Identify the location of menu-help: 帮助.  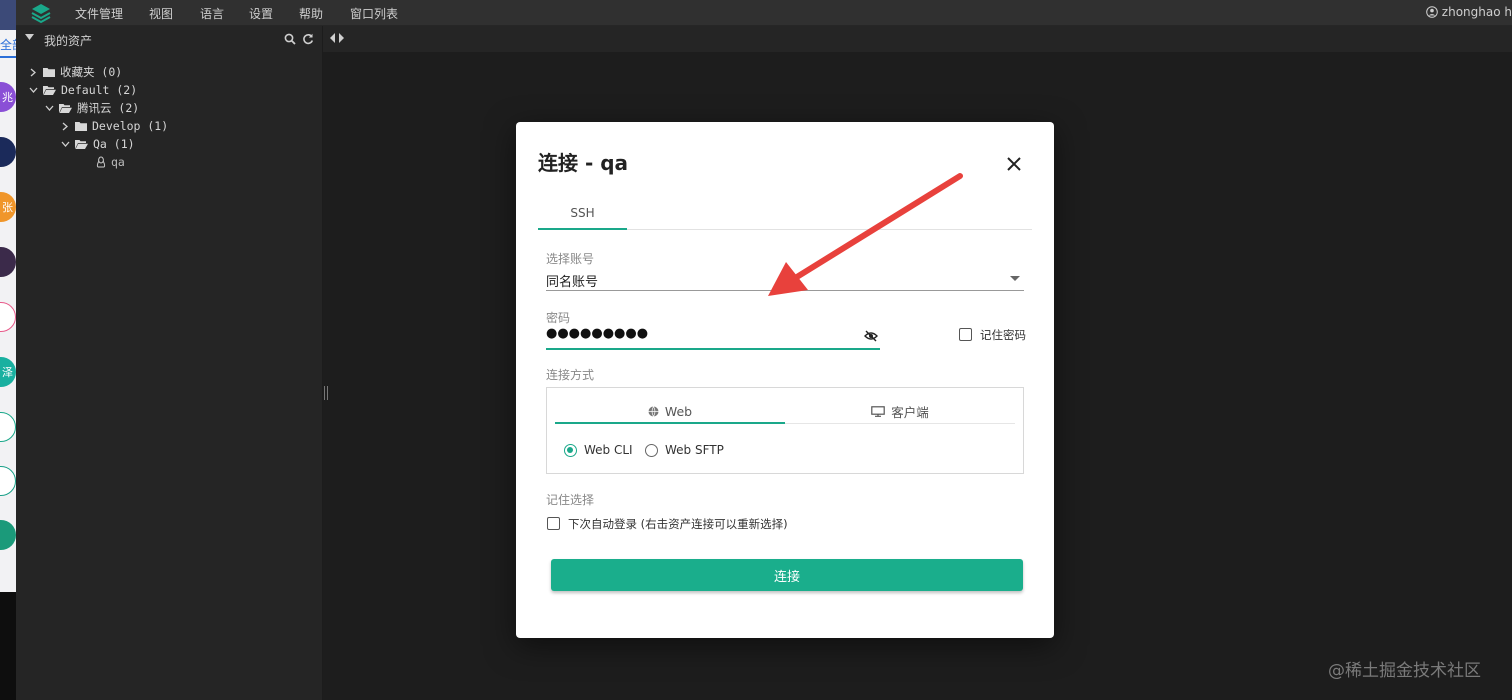
(311, 13).